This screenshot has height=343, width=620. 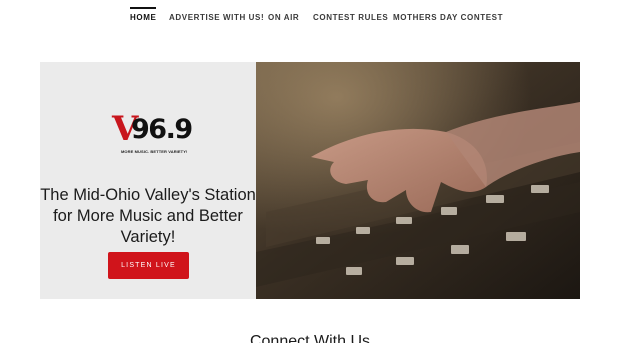 I want to click on station-logo: V 96.9 MORE MUSIC. BETTER VARIETY!, so click(x=152, y=134).